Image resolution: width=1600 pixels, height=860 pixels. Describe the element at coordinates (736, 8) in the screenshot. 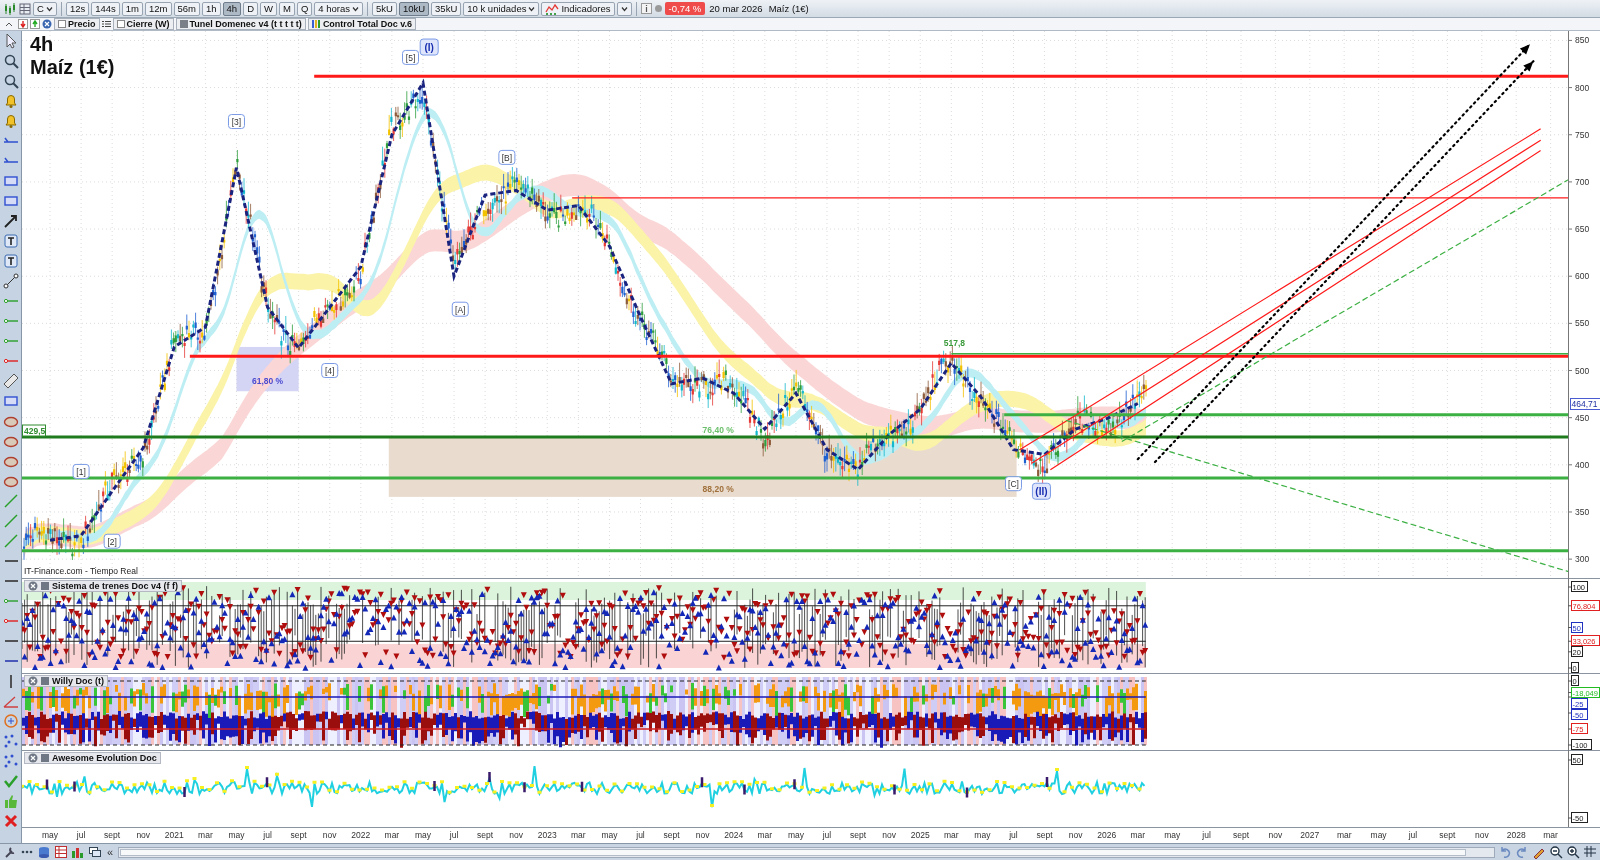

I see `date-label: 20 mar 2026` at that location.